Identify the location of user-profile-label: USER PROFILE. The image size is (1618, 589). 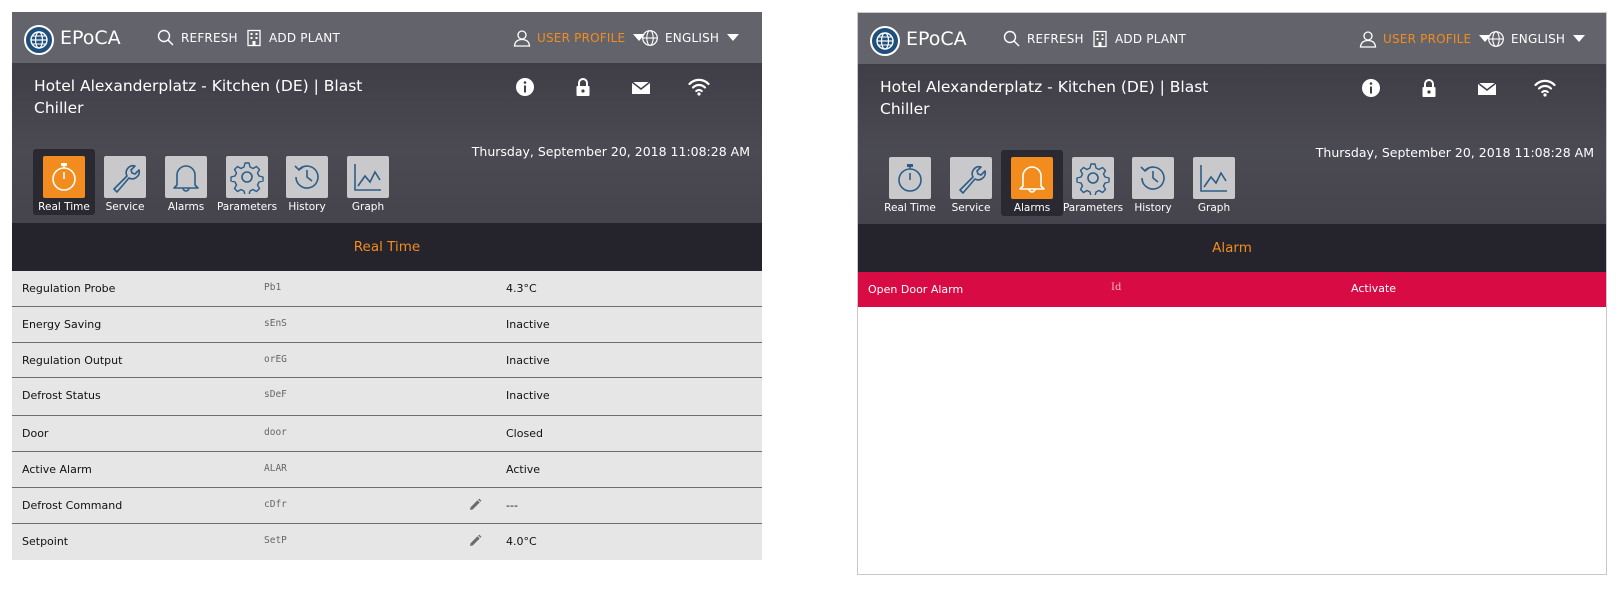
(1427, 38).